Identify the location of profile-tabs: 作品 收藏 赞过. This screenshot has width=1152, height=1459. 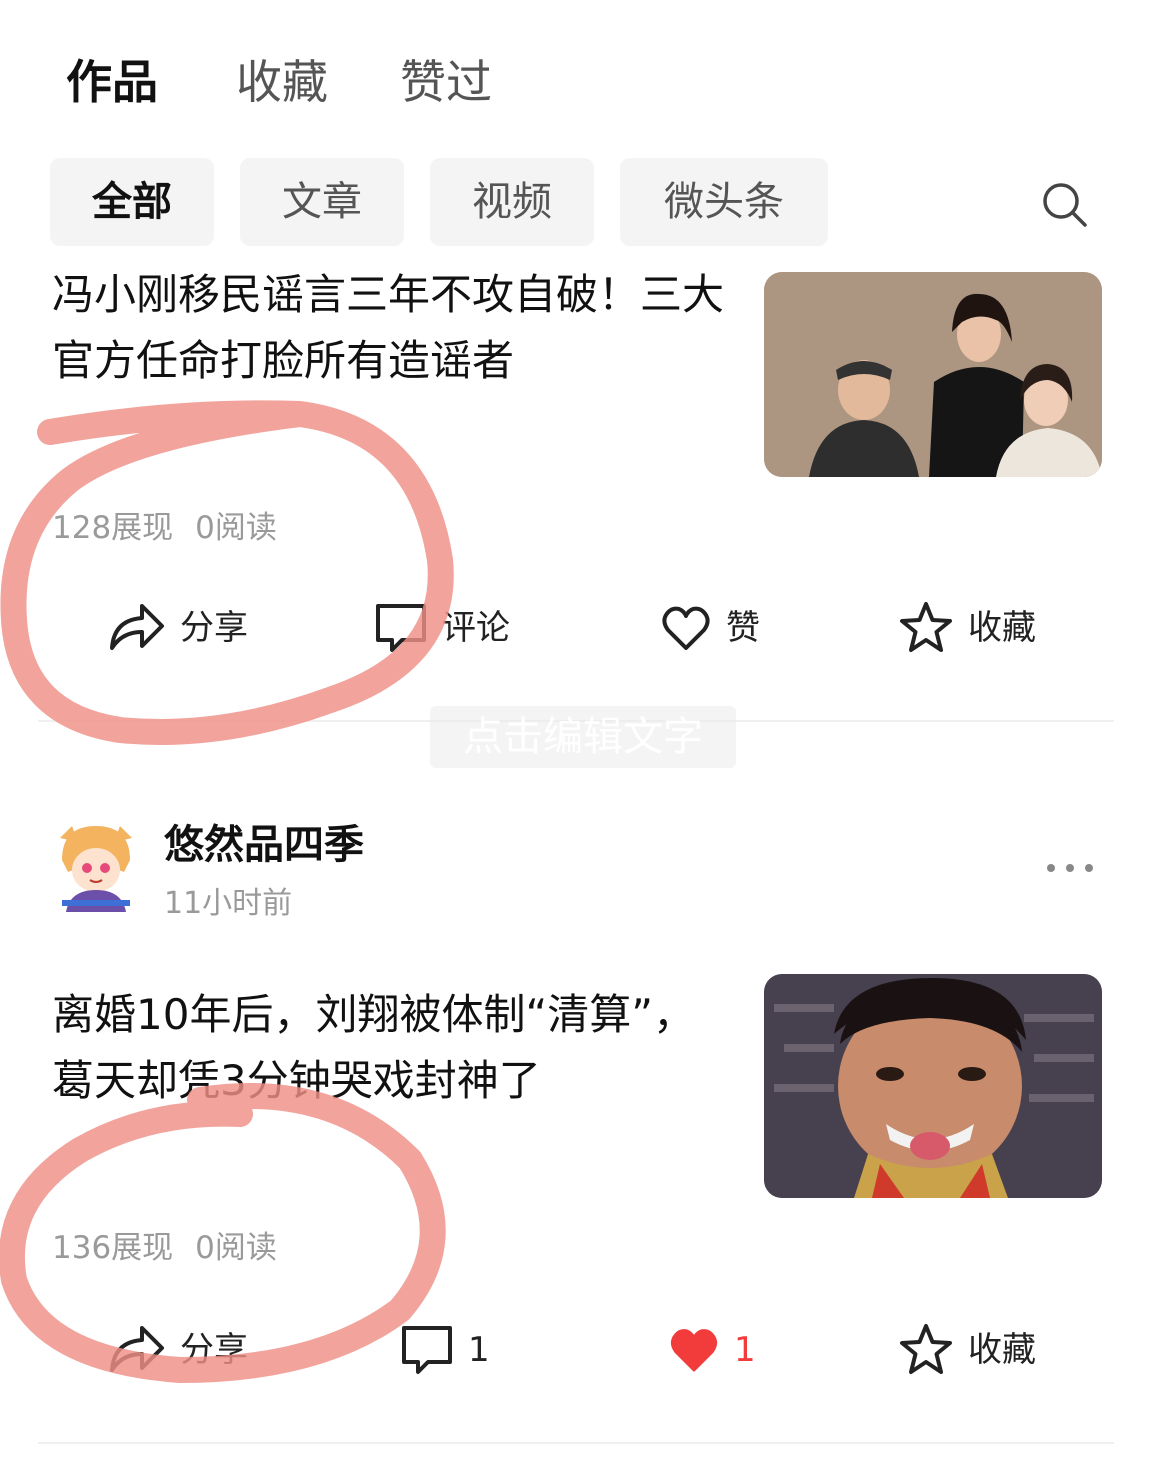
(576, 75).